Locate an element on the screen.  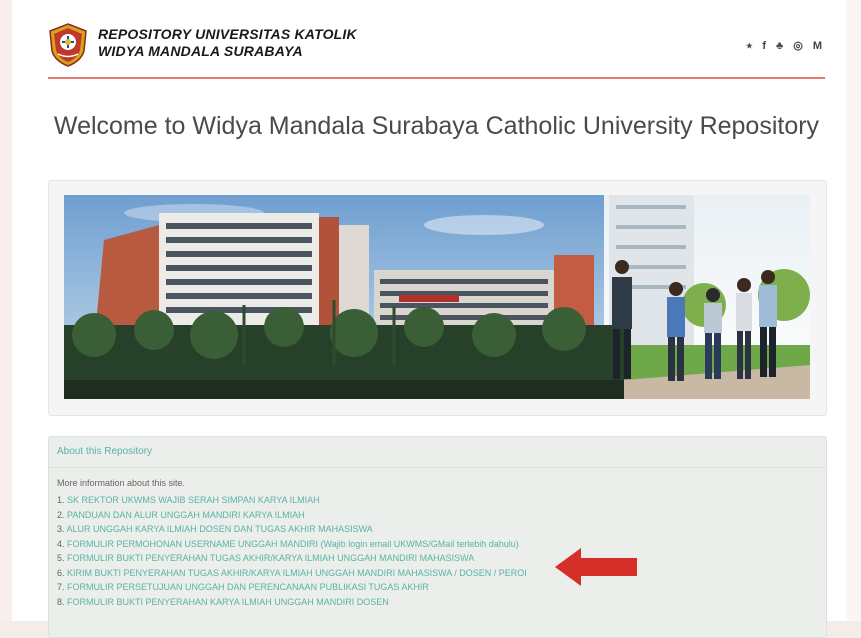
about-panel-divider is located at coordinates (437, 467).